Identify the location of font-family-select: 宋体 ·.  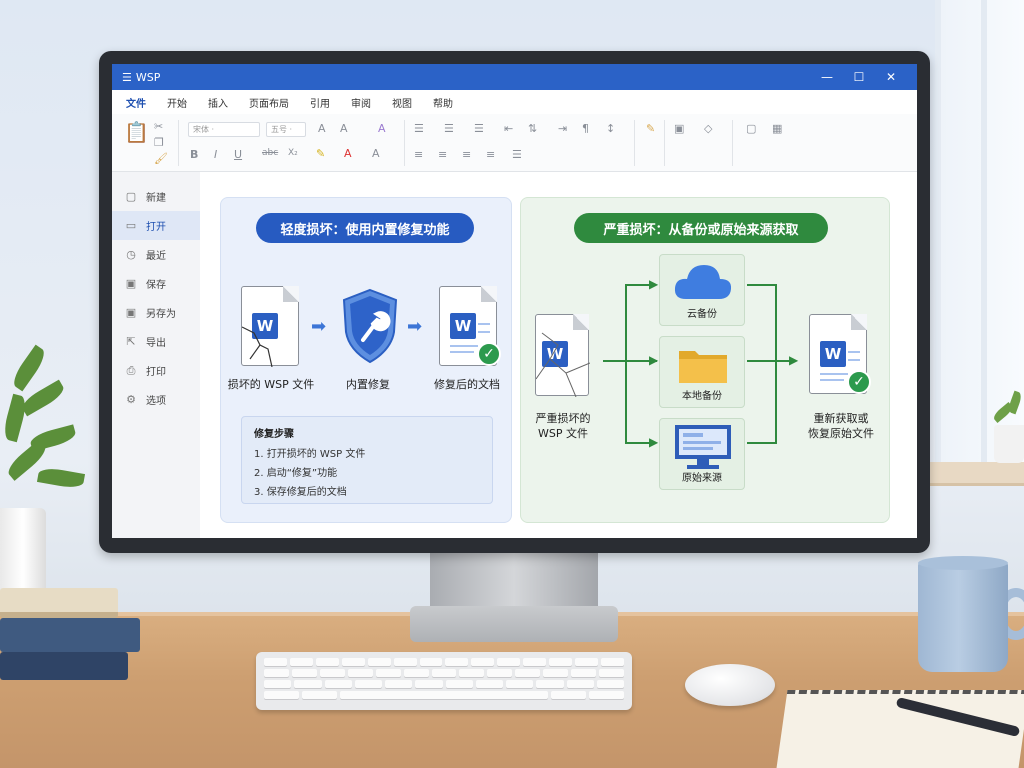
(224, 129).